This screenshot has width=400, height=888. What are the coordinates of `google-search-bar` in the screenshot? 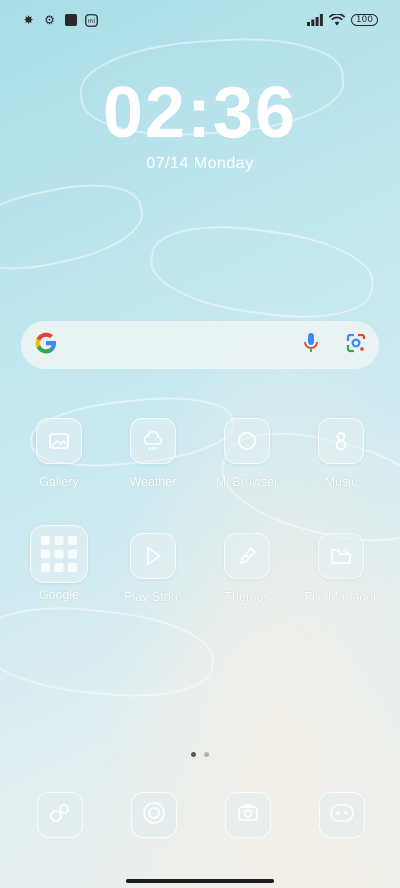 It's located at (200, 345).